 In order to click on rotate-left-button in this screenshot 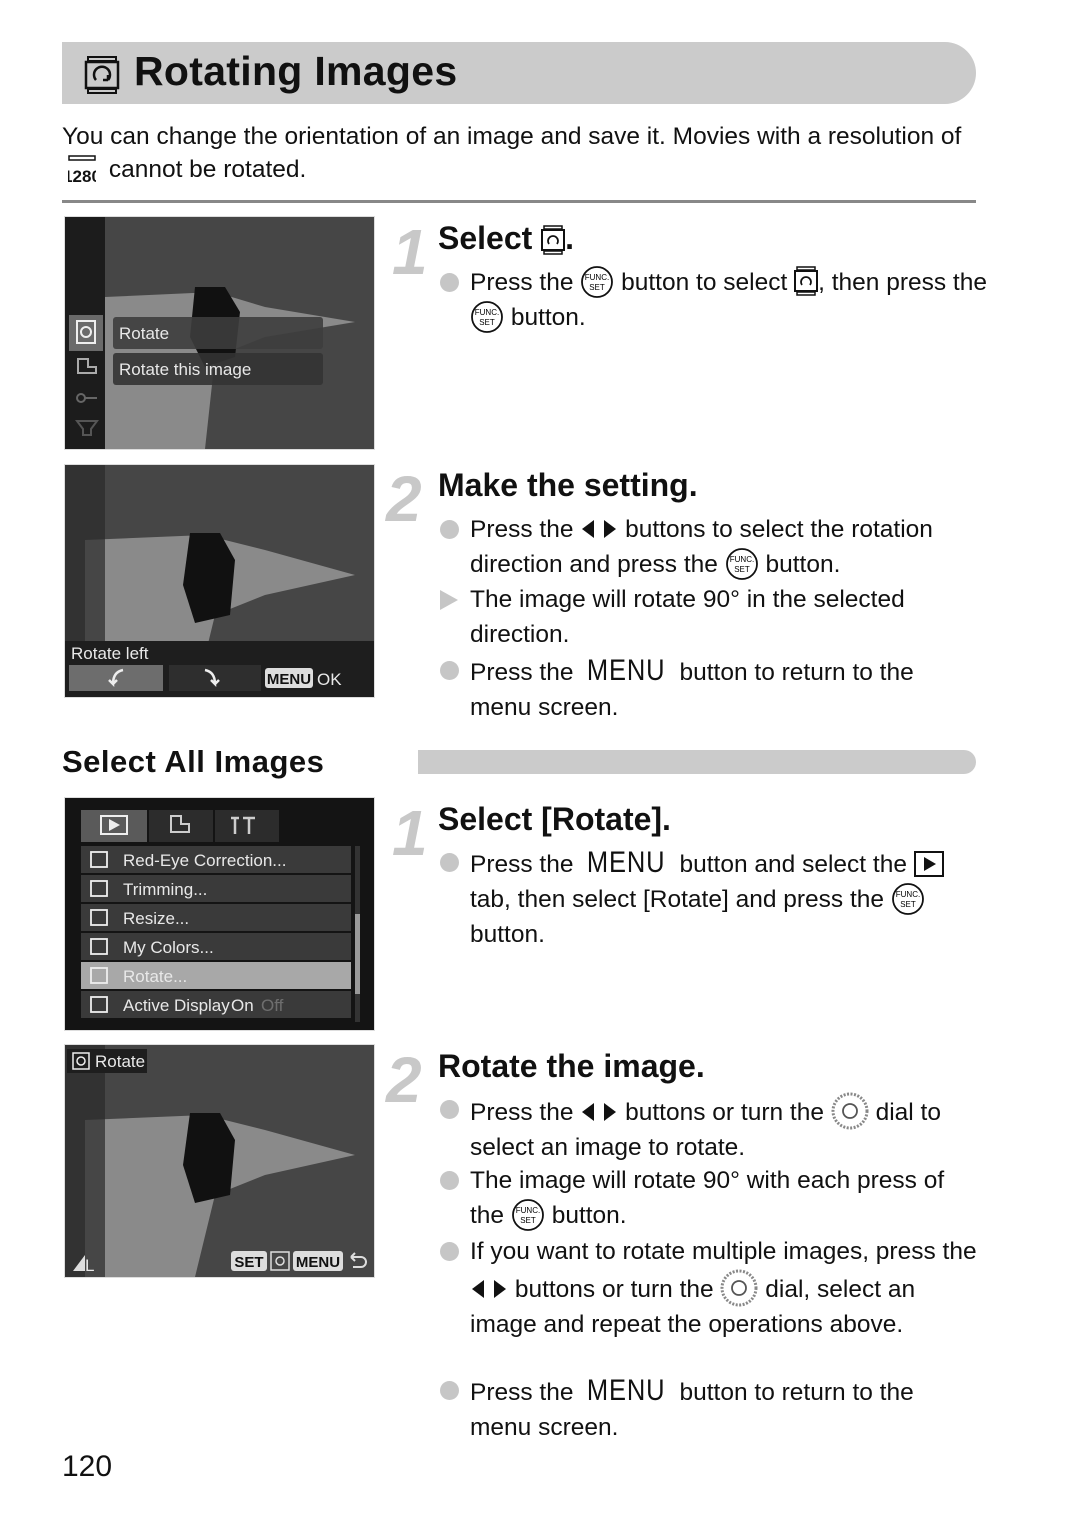, I will do `click(116, 678)`.